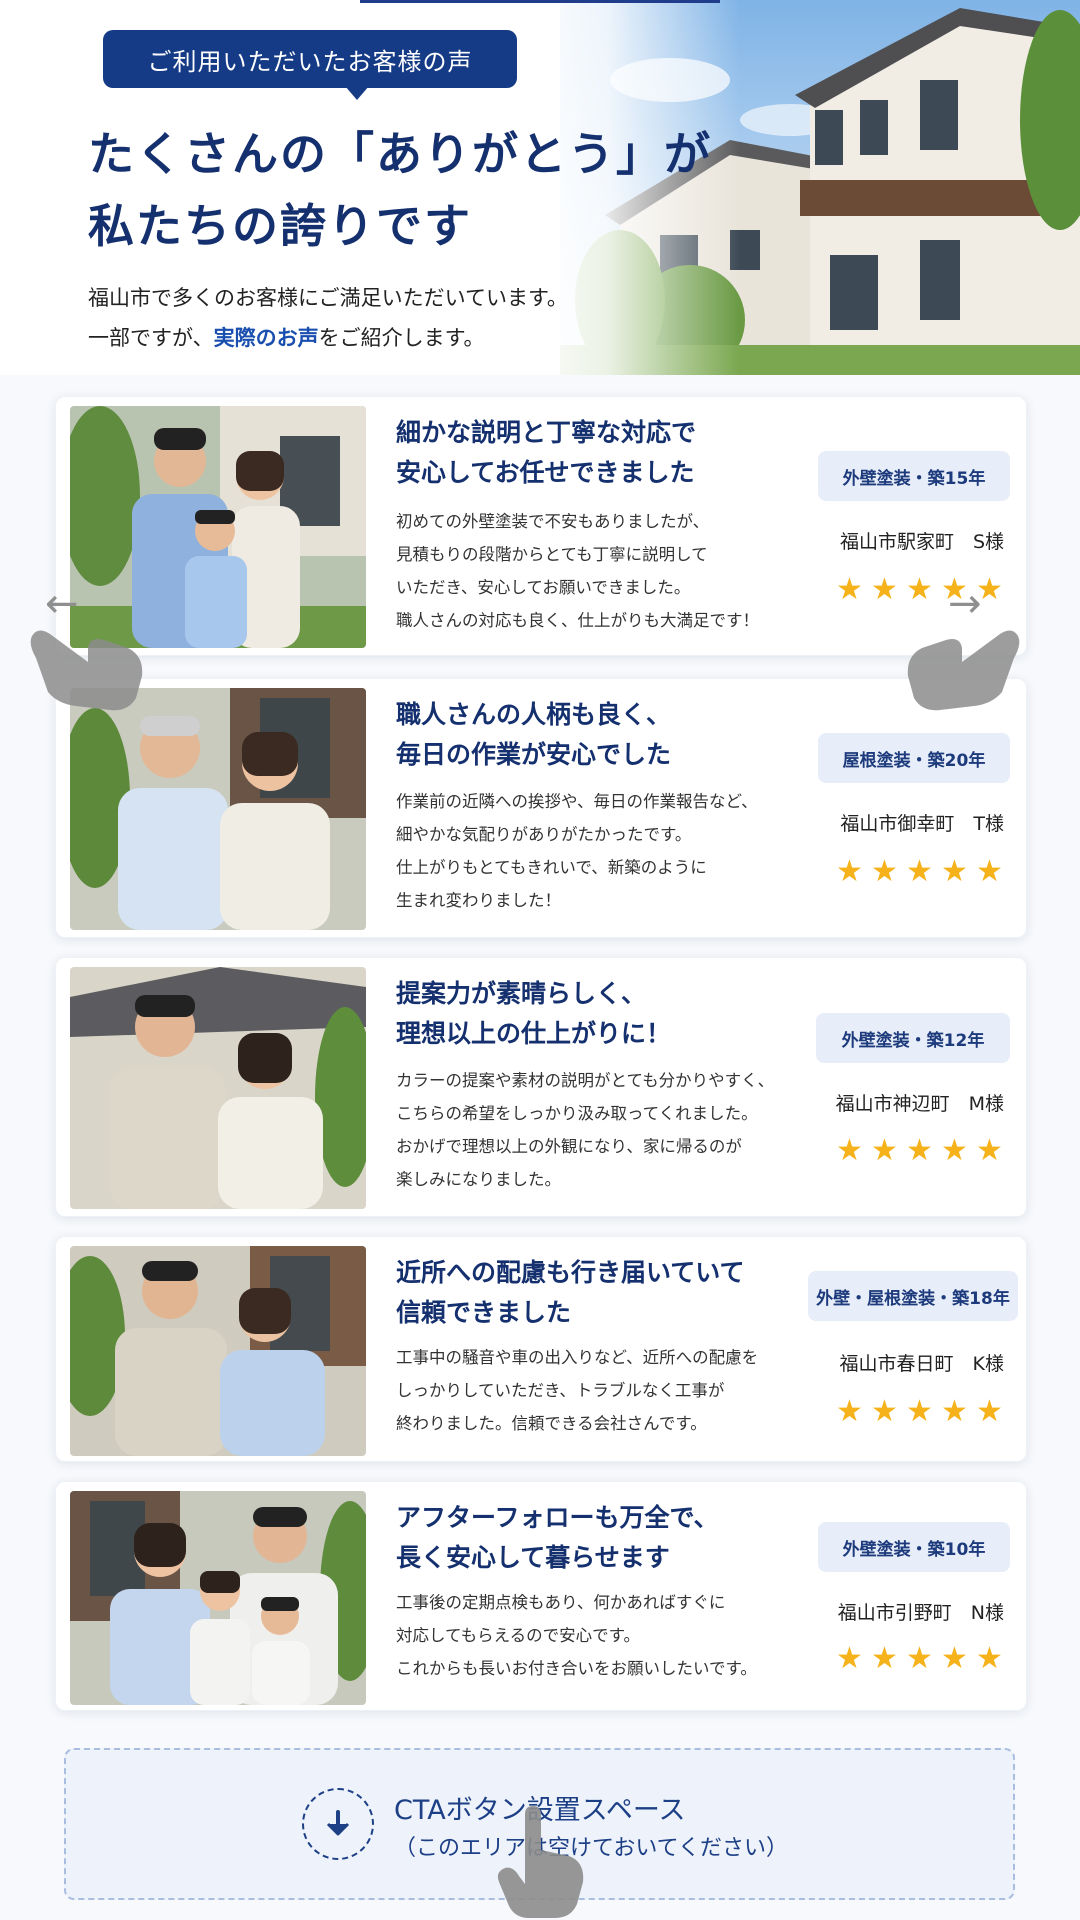 The height and width of the screenshot is (1920, 1080). What do you see at coordinates (921, 542) in the screenshot?
I see `customer-location: 福山市駅家町 S様` at bounding box center [921, 542].